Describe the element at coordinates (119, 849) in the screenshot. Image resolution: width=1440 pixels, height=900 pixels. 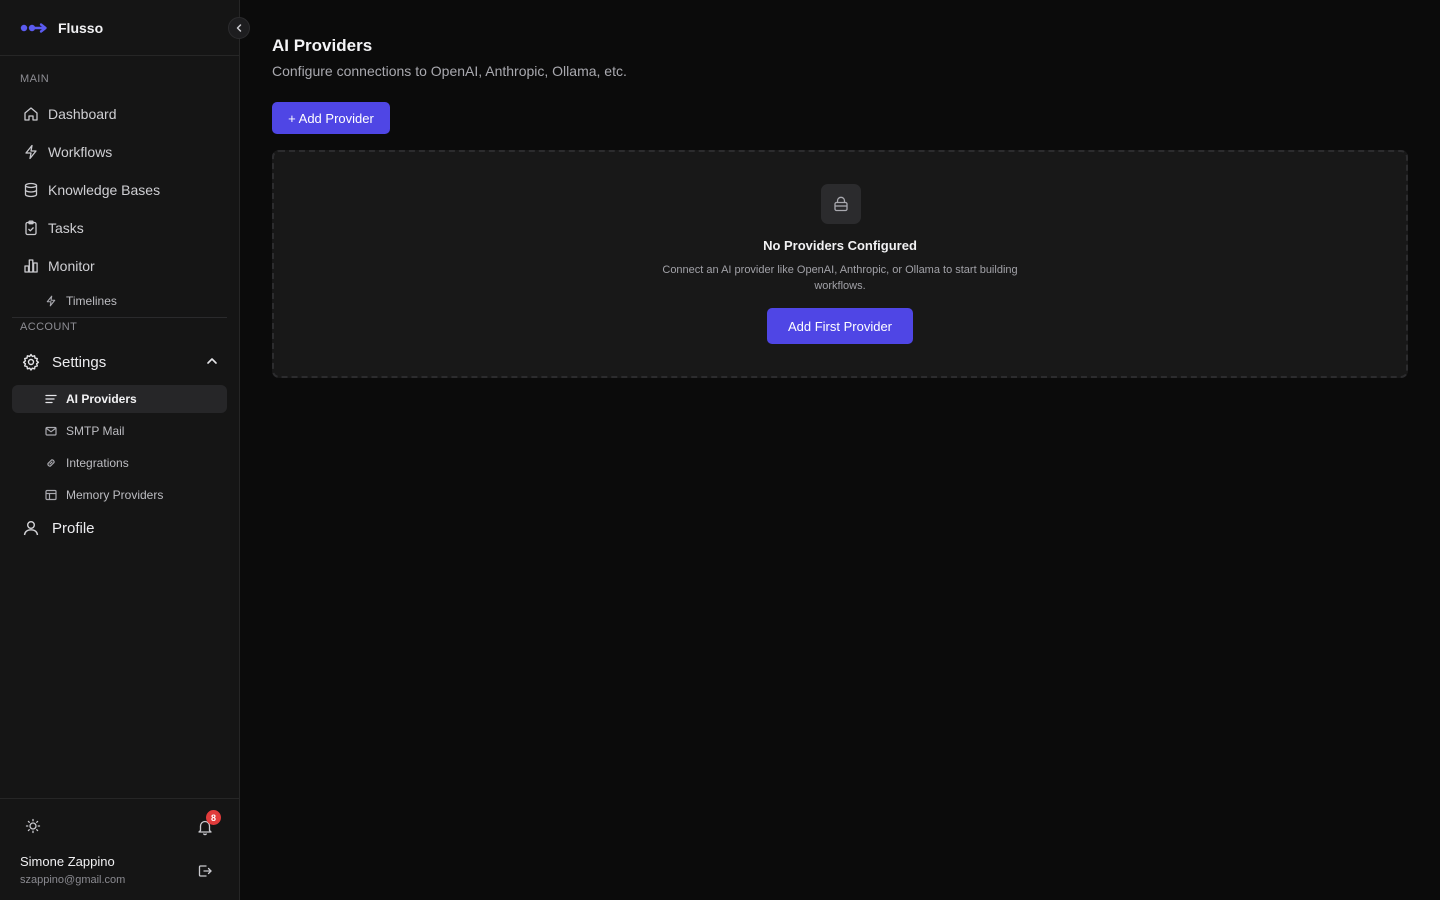
I see `sidebar-footer: 8 Simone Zappino szappino@gmail.com` at that location.